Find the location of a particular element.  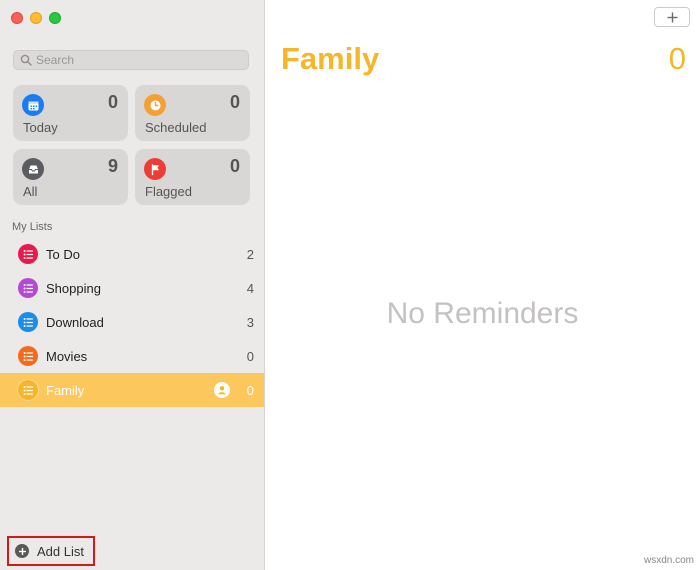

list-item-to-do: To Do 2 is located at coordinates (132, 254).